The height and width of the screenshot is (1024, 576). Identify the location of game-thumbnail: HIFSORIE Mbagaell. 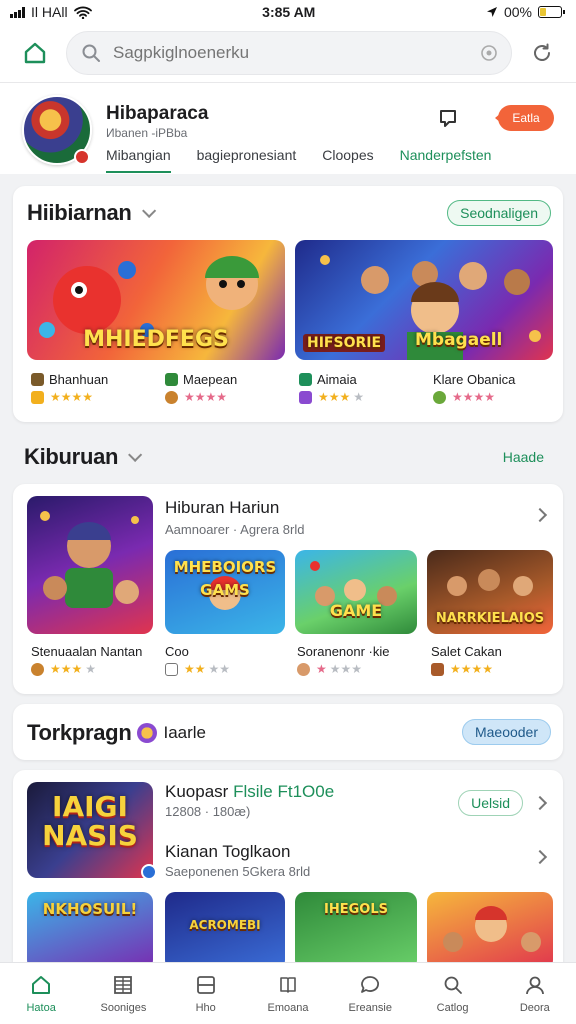
(424, 300).